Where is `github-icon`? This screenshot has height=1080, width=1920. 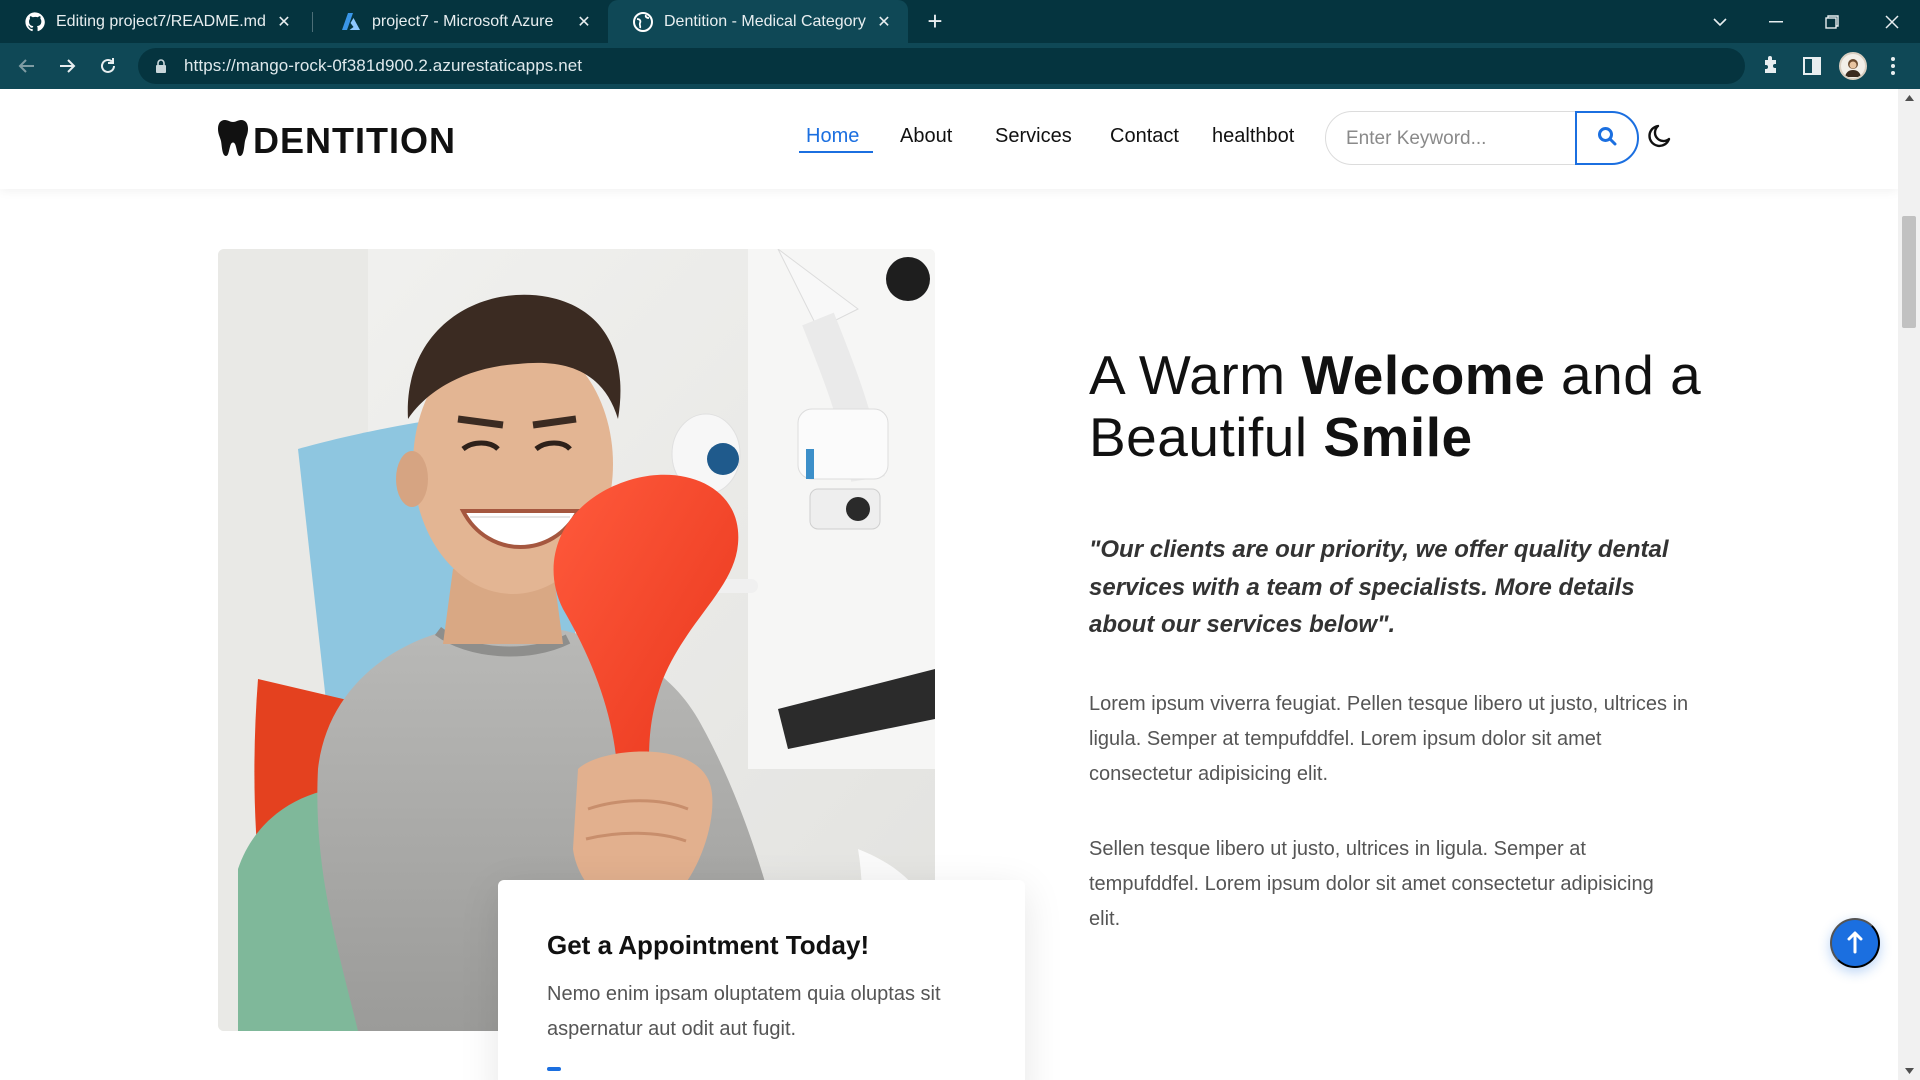 github-icon is located at coordinates (35, 22).